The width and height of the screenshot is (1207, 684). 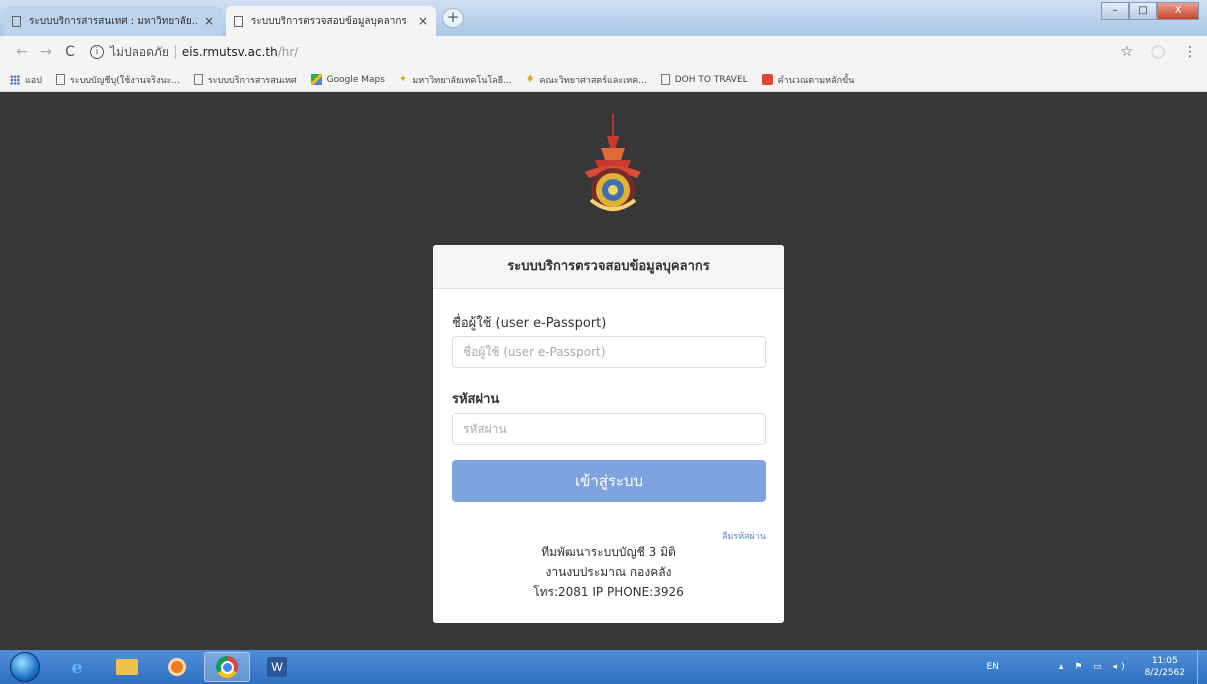 I want to click on new-tab-button: +, so click(x=453, y=18).